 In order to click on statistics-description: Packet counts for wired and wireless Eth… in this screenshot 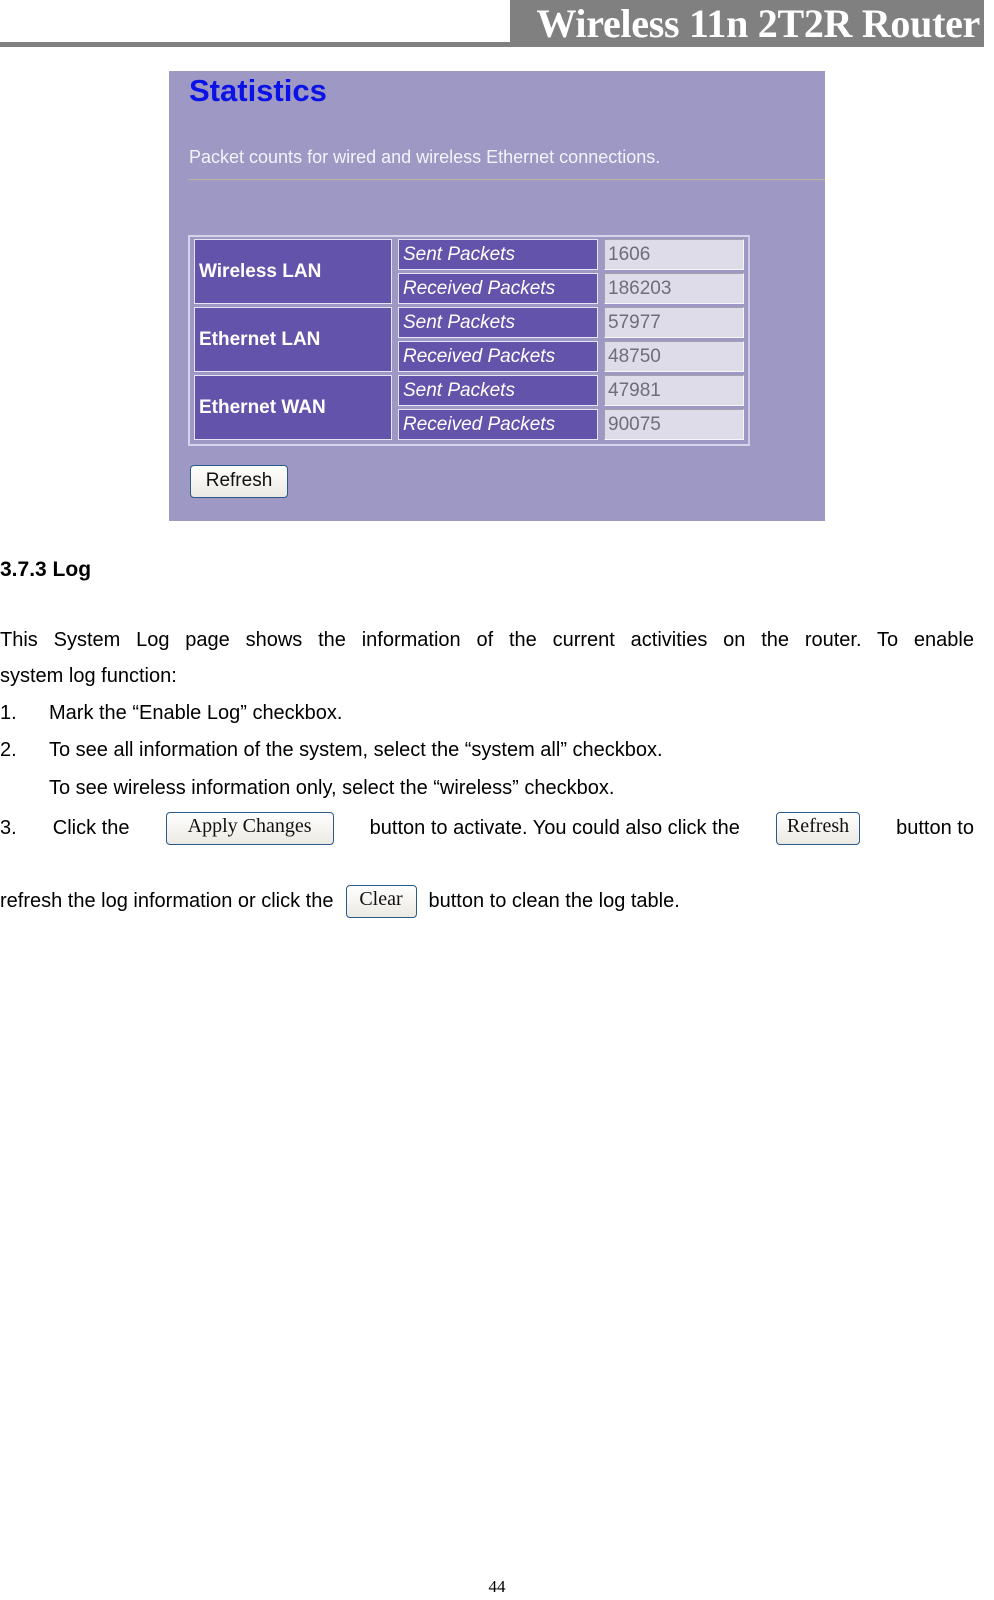, I will do `click(425, 157)`.